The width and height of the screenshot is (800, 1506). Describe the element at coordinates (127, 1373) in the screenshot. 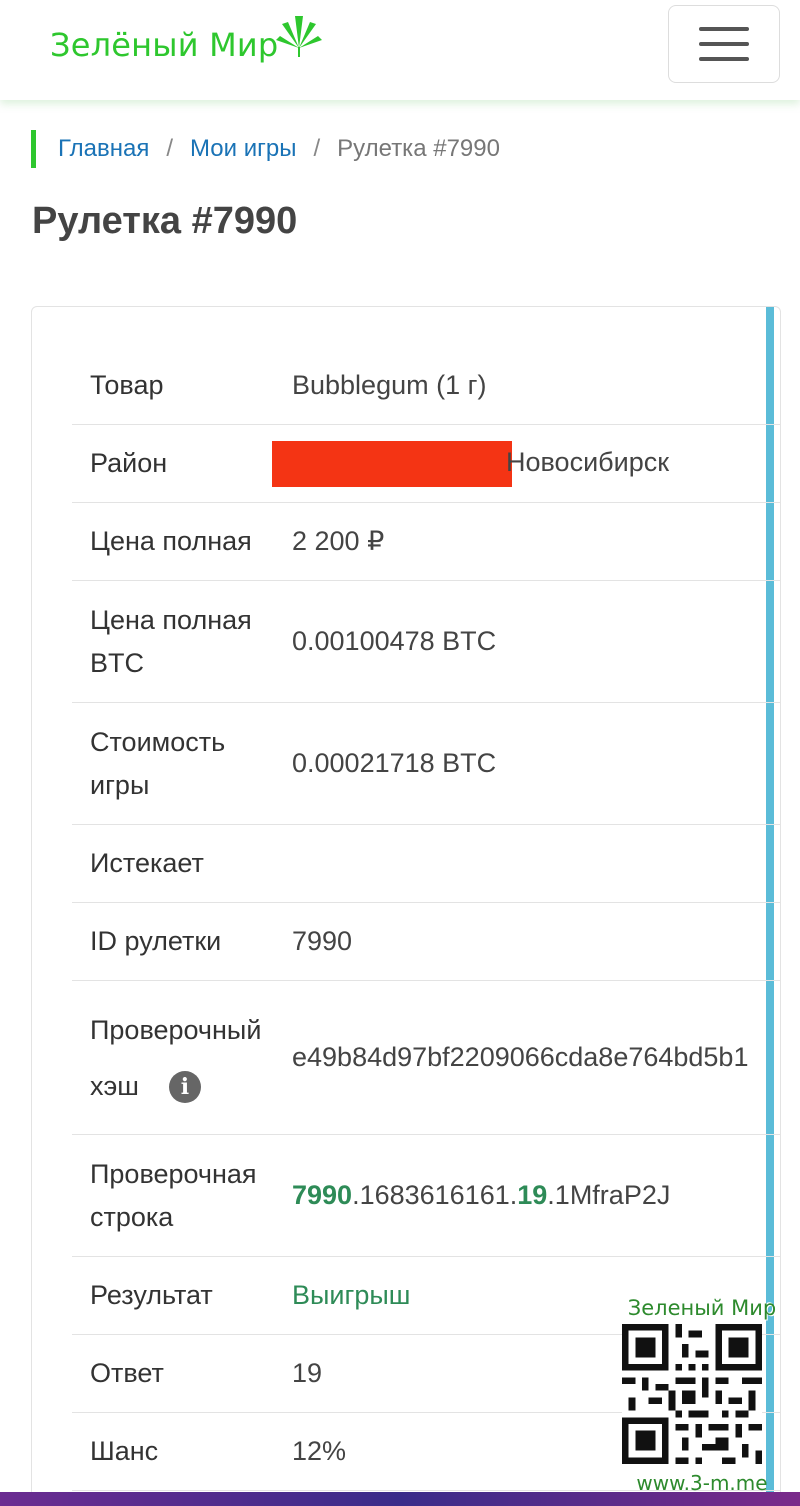

I see `row-label: Ответ` at that location.